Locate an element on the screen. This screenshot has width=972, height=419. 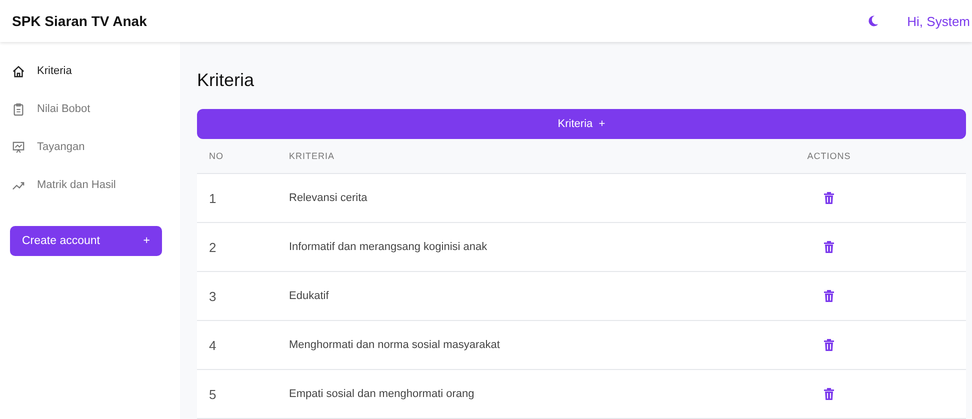
table-cell-text: 3 is located at coordinates (213, 296).